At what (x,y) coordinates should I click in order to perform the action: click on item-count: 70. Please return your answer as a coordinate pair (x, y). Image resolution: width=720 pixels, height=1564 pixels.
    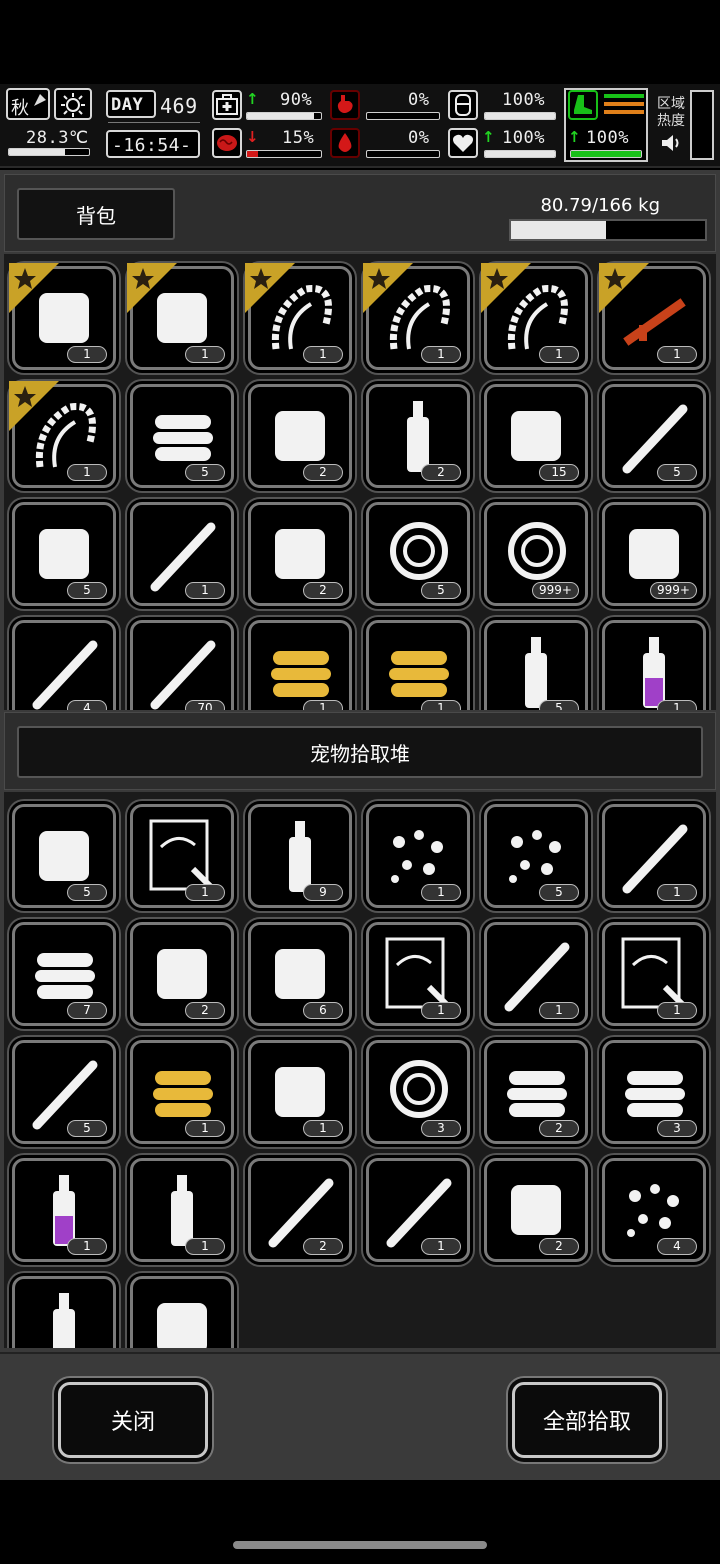
    Looking at the image, I should click on (205, 705).